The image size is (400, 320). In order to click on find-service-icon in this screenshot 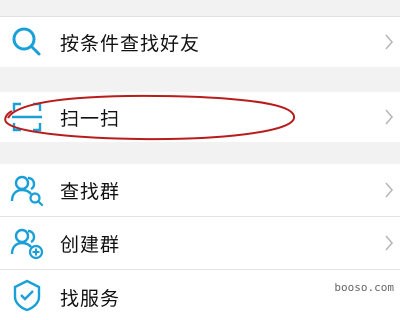, I will do `click(27, 295)`.